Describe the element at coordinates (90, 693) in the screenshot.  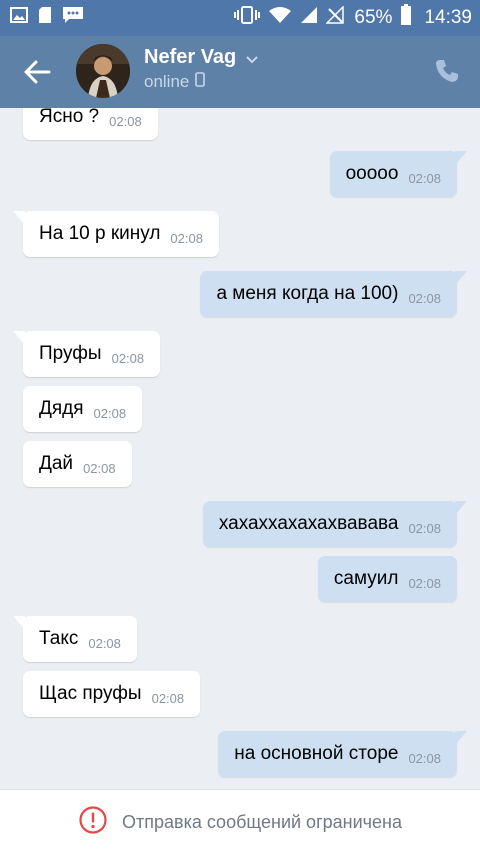
I see `message-text: Щас пруфы` at that location.